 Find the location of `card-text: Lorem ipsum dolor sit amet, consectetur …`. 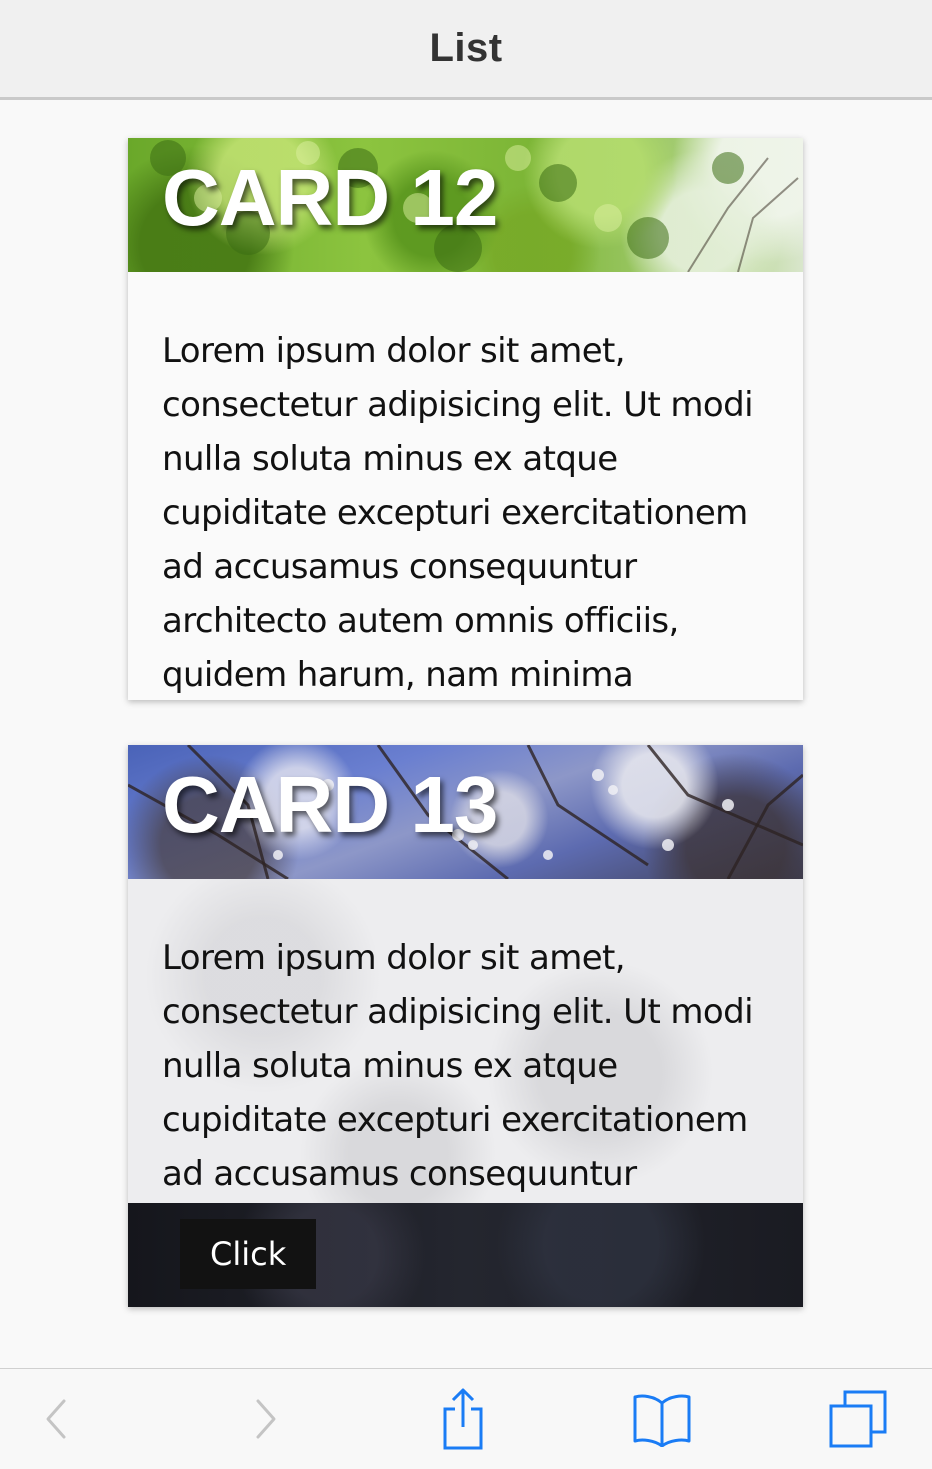

card-text: Lorem ipsum dolor sit amet, consectetur … is located at coordinates (458, 1066).